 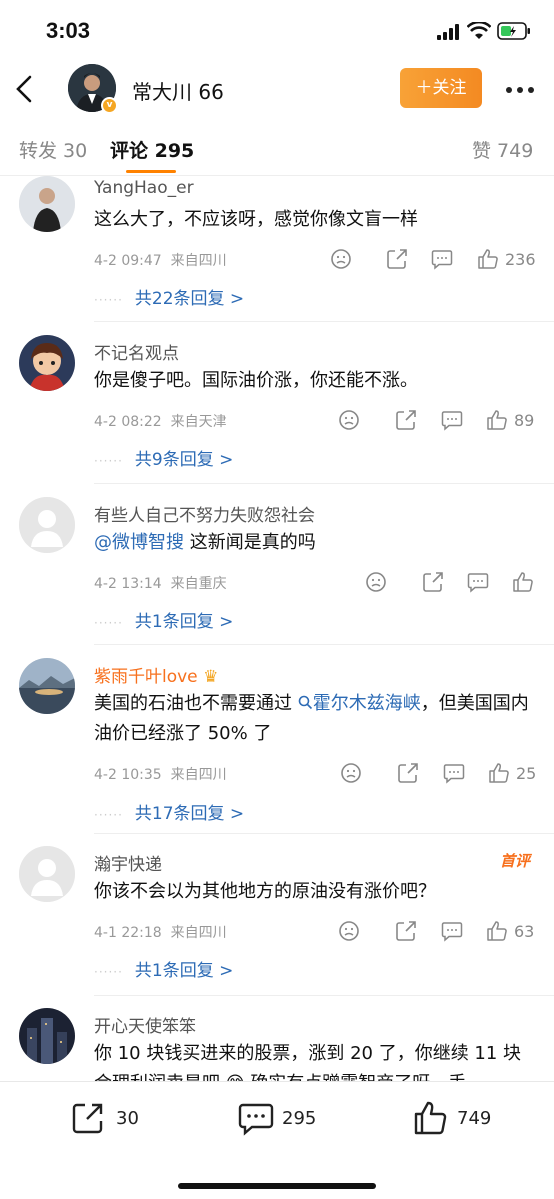 I want to click on like-total-count: 749, so click(x=474, y=1118).